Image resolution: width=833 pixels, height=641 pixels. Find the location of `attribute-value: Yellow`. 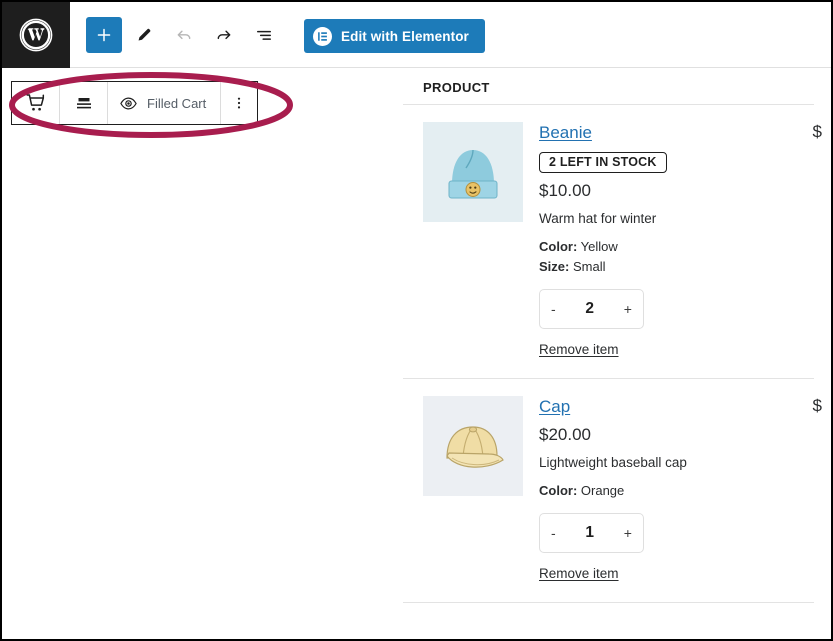

attribute-value: Yellow is located at coordinates (599, 246).